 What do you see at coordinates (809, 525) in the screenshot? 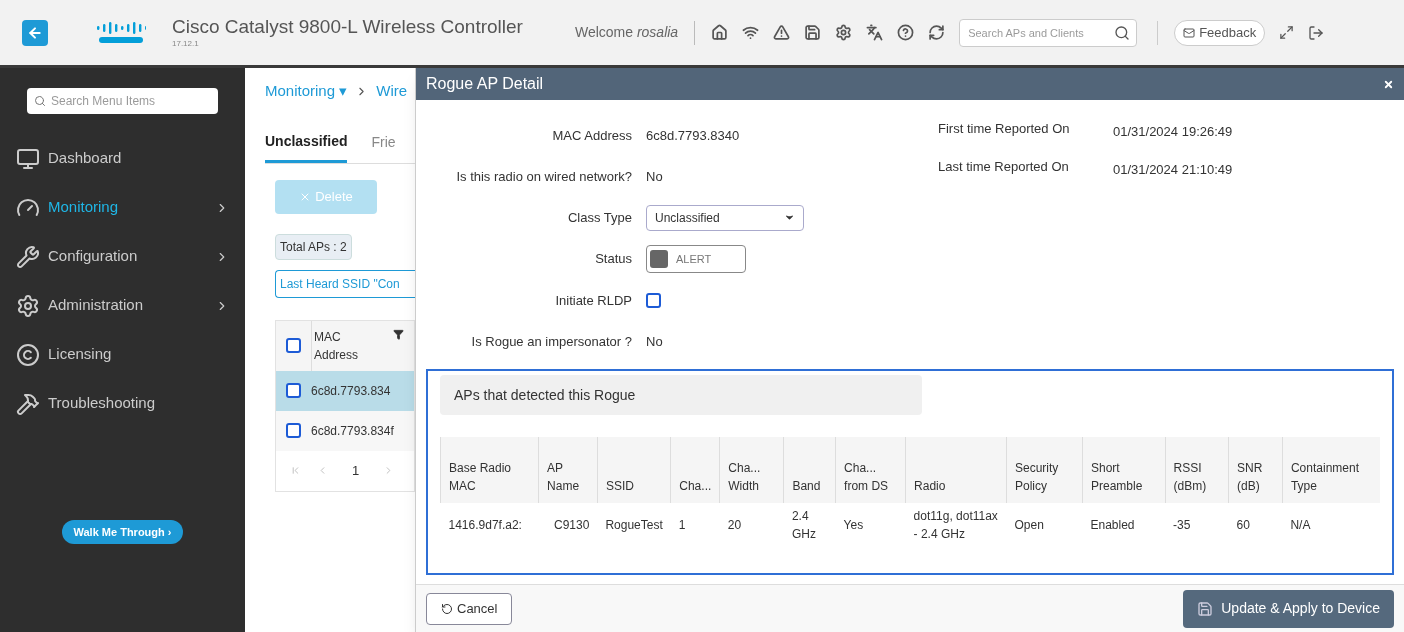
I see `table-cell: 2.4 GHz` at bounding box center [809, 525].